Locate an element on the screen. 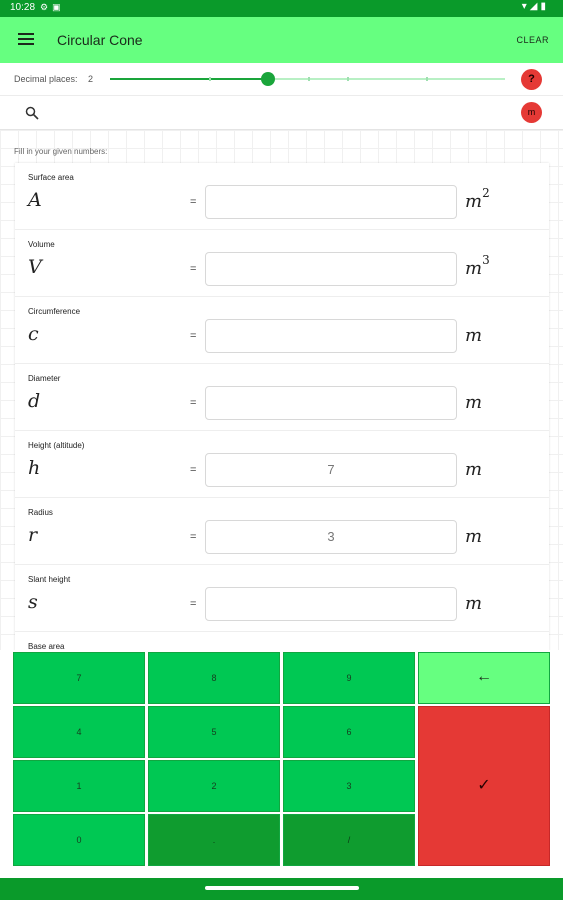 The image size is (563, 900). slider-fill is located at coordinates (189, 79).